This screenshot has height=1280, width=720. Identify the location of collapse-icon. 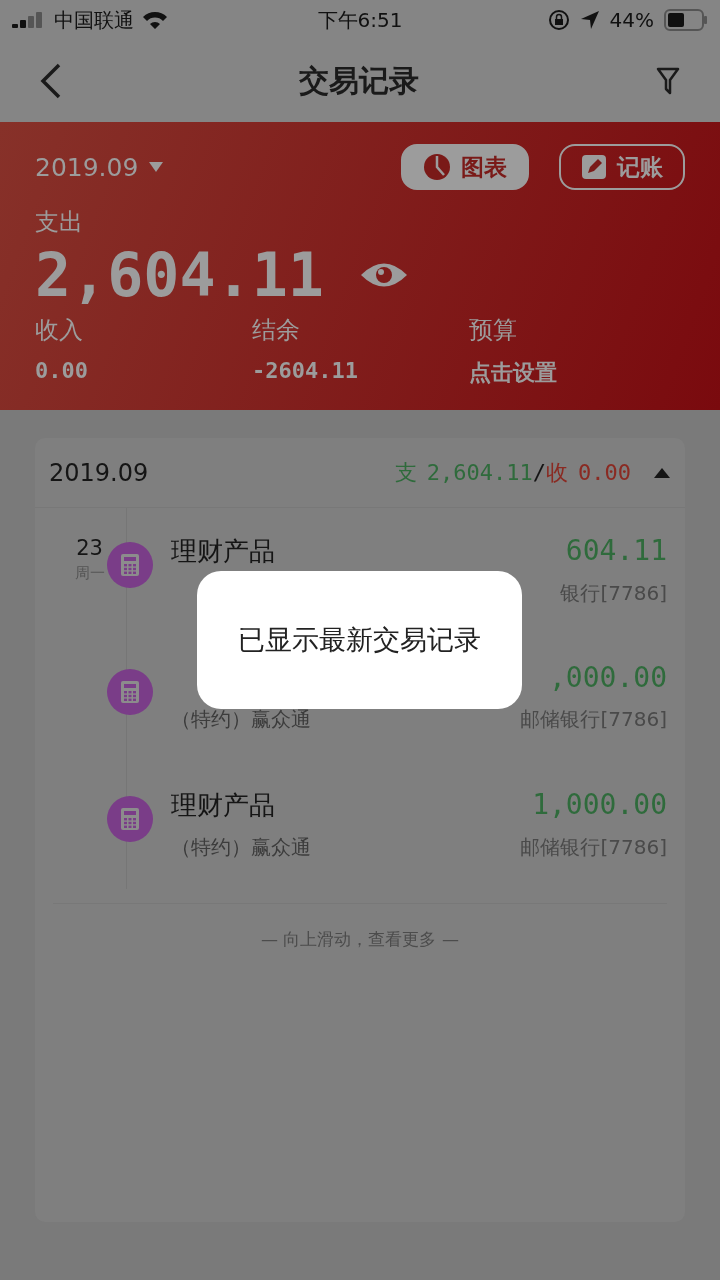
(662, 472).